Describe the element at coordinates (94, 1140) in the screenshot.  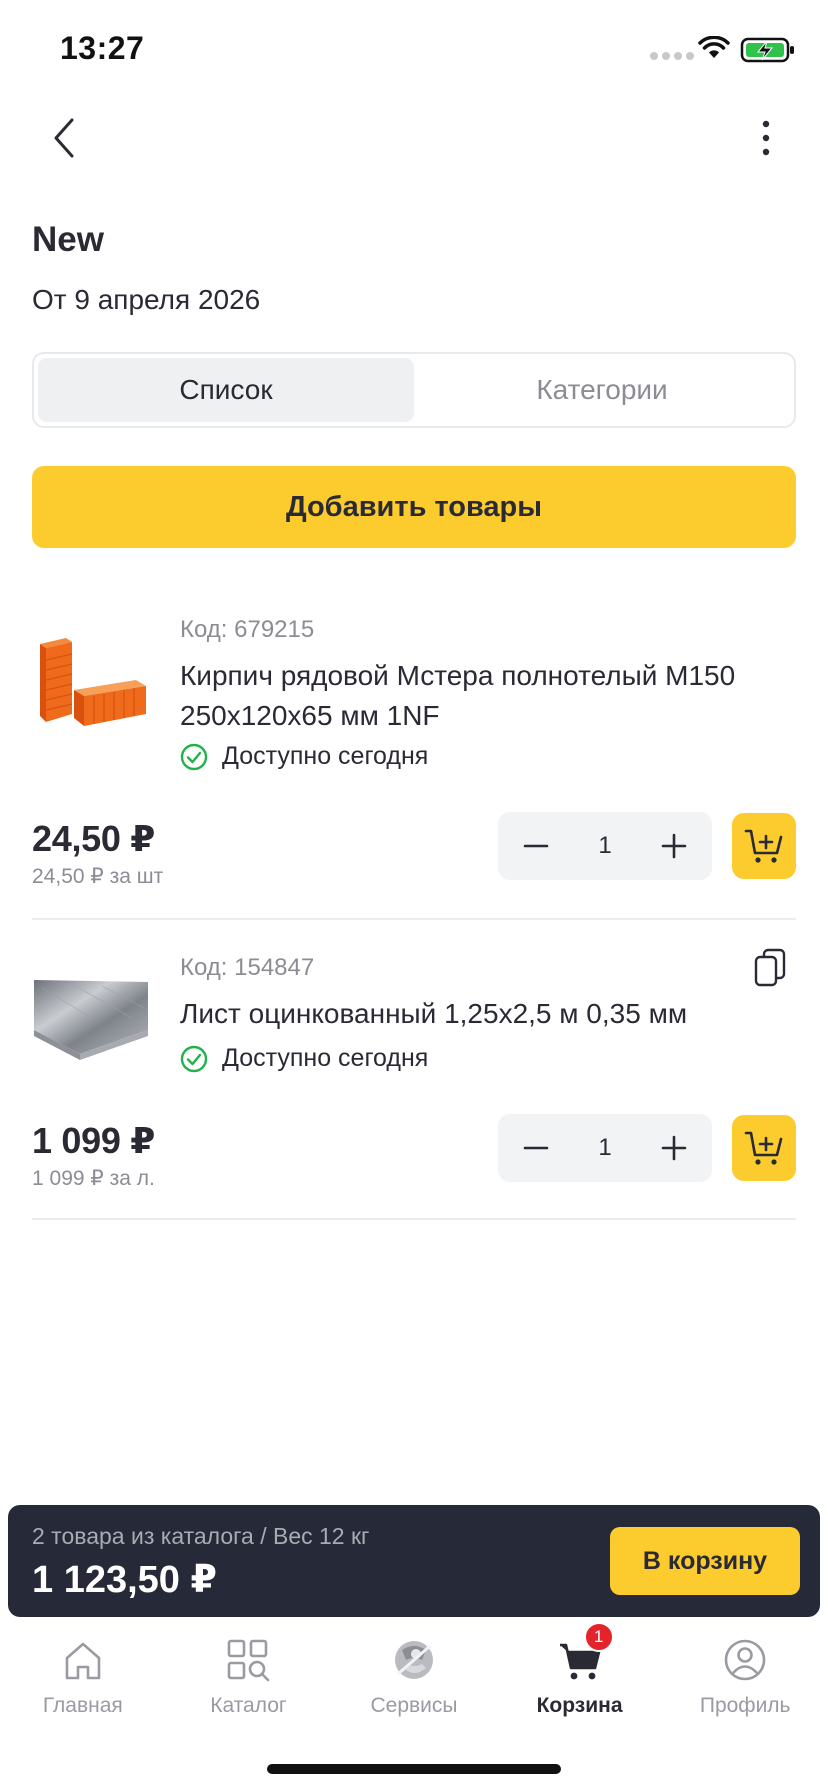
I see `product-price: 1 099 ₽` at that location.